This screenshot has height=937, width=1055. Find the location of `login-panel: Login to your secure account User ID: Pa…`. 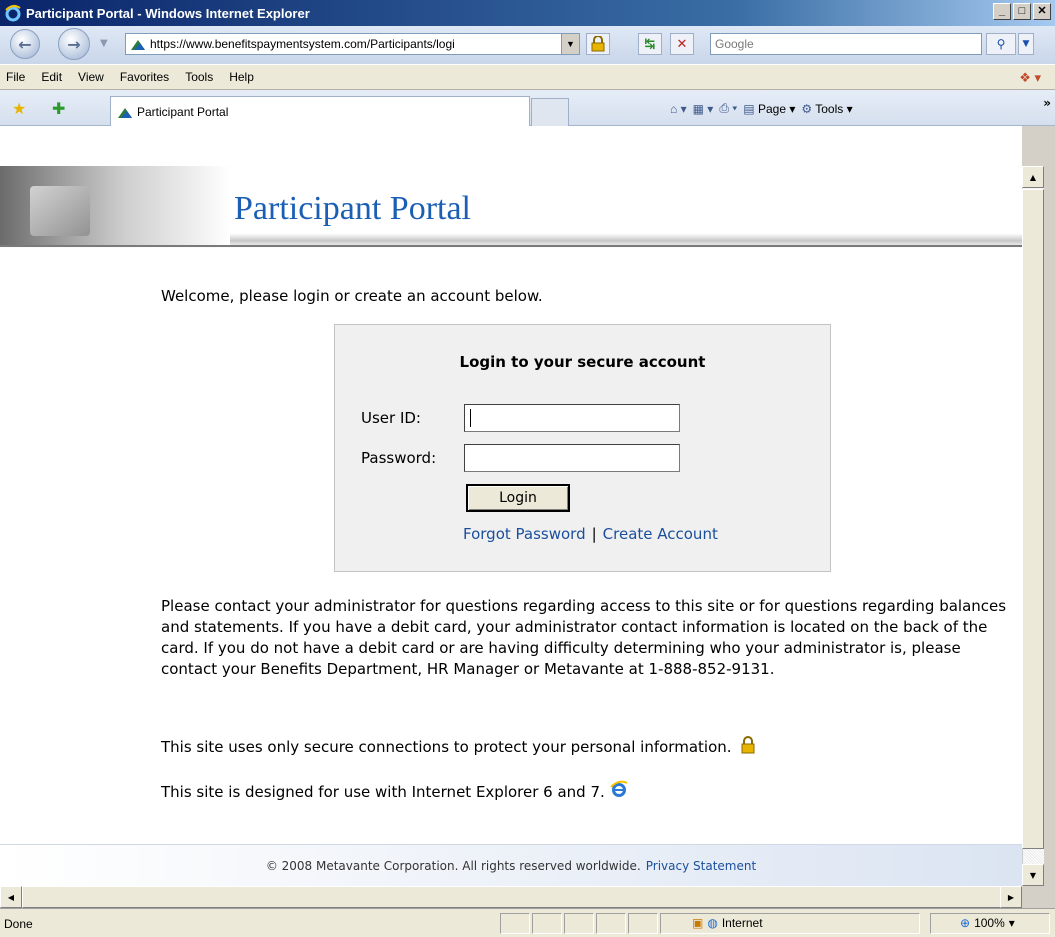

login-panel: Login to your secure account User ID: Pa… is located at coordinates (582, 448).